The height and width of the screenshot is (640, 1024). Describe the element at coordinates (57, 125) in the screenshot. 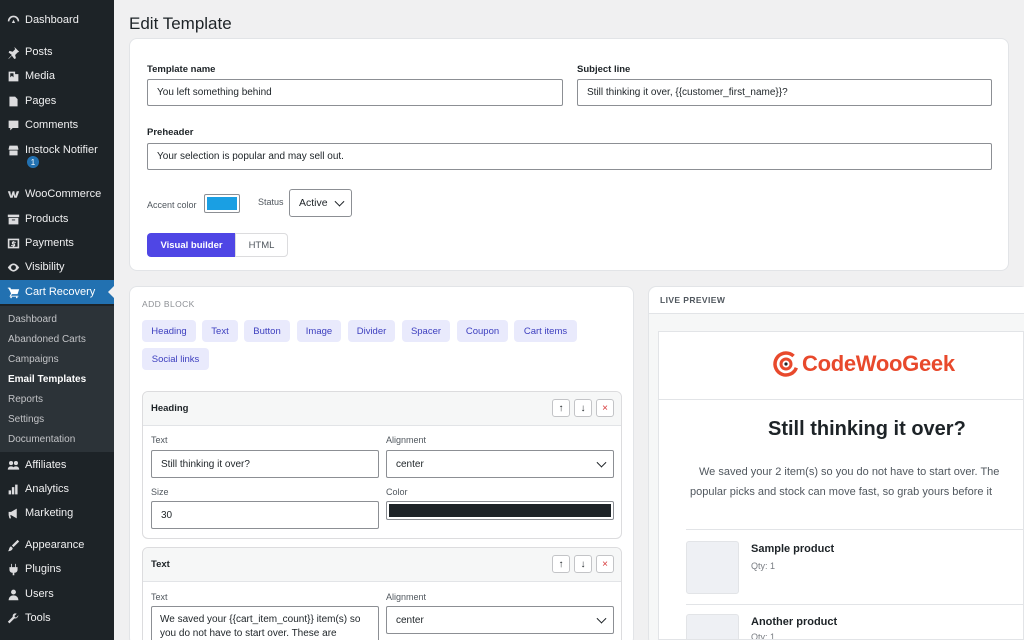

I see `sidebar-item-comments: Comments` at that location.